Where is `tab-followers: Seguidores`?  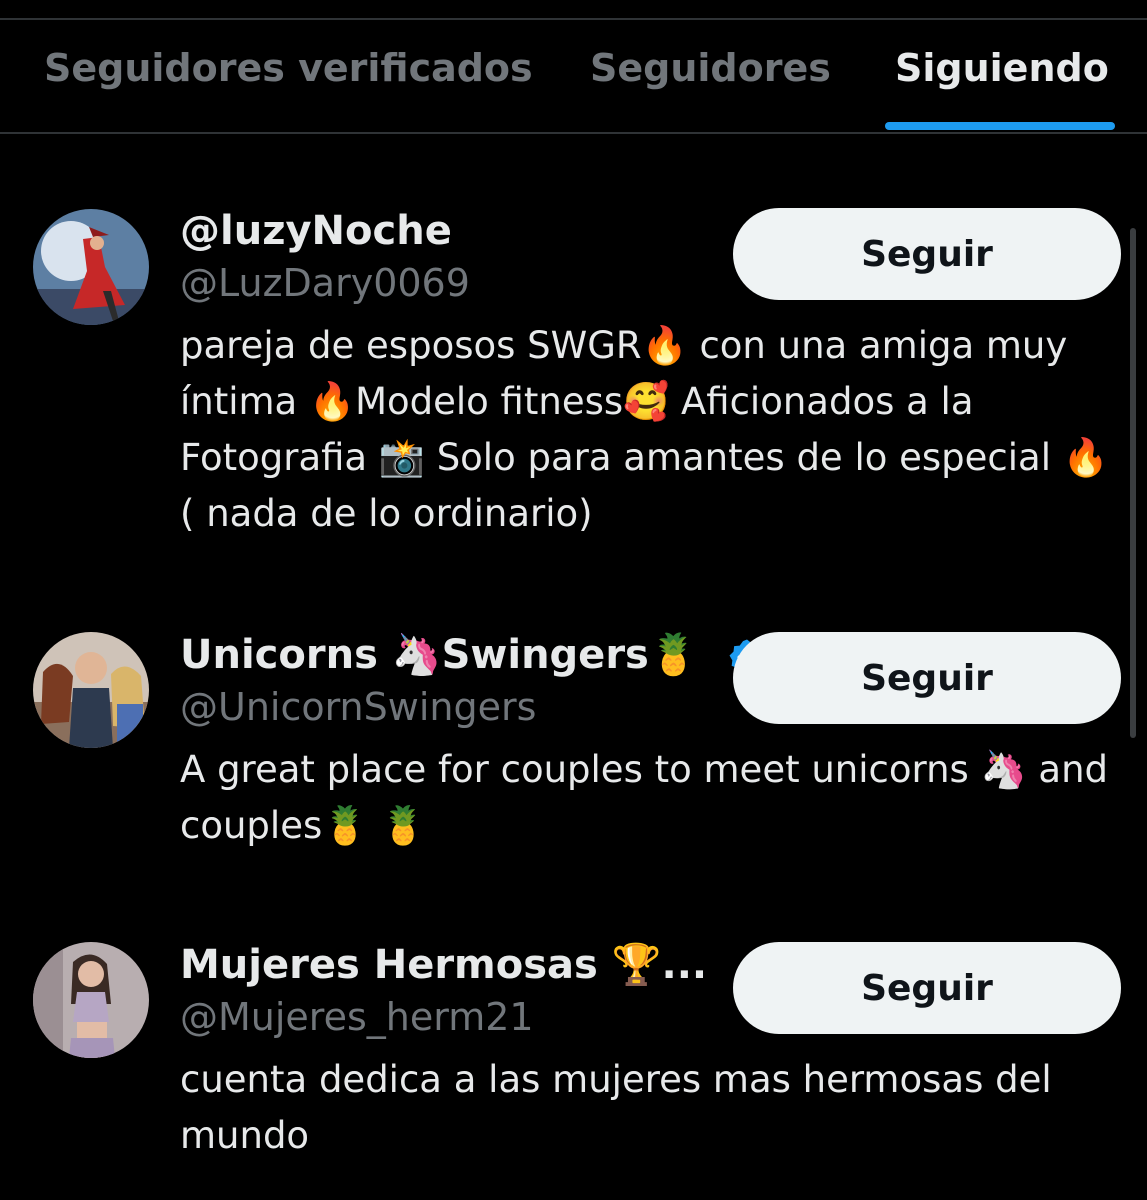 tab-followers: Seguidores is located at coordinates (710, 70).